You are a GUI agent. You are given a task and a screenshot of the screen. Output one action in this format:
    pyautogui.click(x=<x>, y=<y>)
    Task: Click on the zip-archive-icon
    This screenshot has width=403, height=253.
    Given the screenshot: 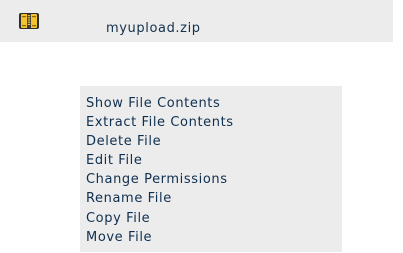 What is the action you would take?
    pyautogui.click(x=29, y=21)
    